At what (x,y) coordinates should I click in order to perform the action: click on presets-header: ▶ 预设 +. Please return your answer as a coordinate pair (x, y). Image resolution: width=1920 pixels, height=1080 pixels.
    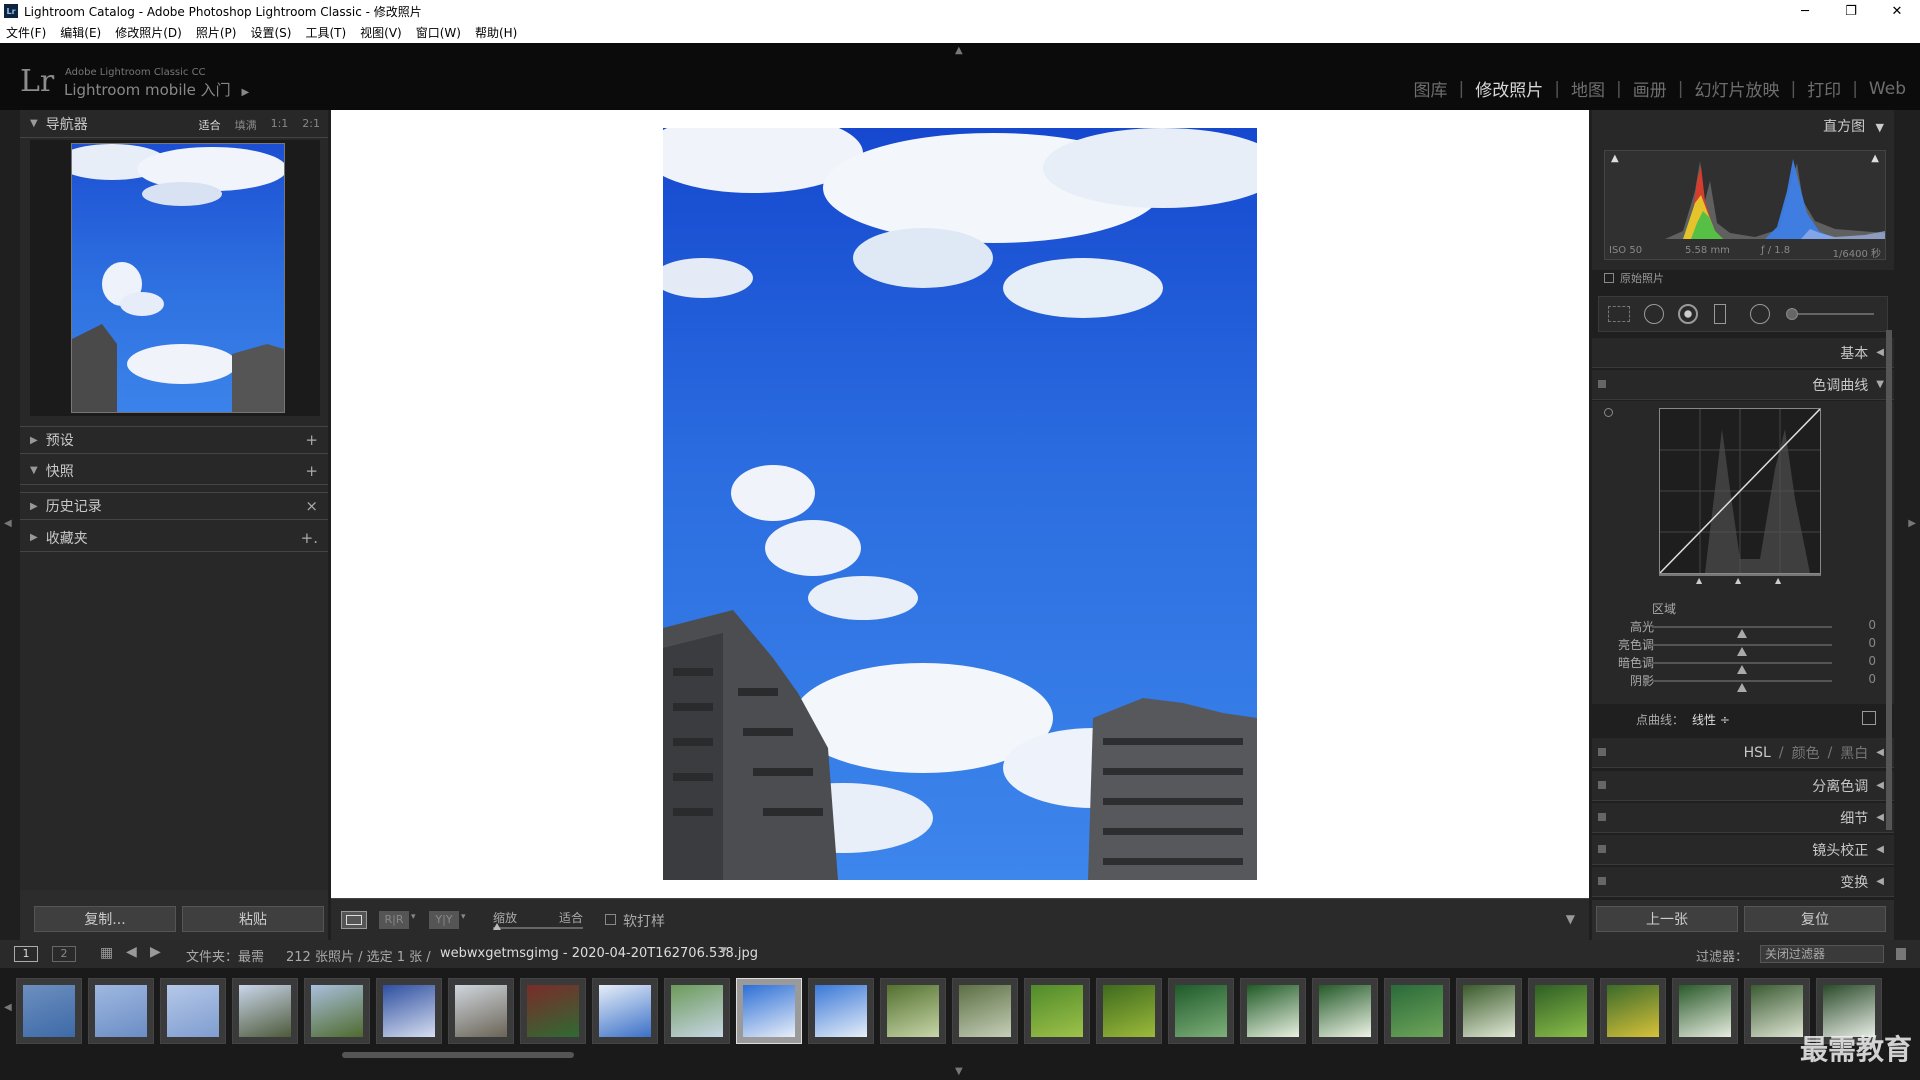
    Looking at the image, I should click on (174, 440).